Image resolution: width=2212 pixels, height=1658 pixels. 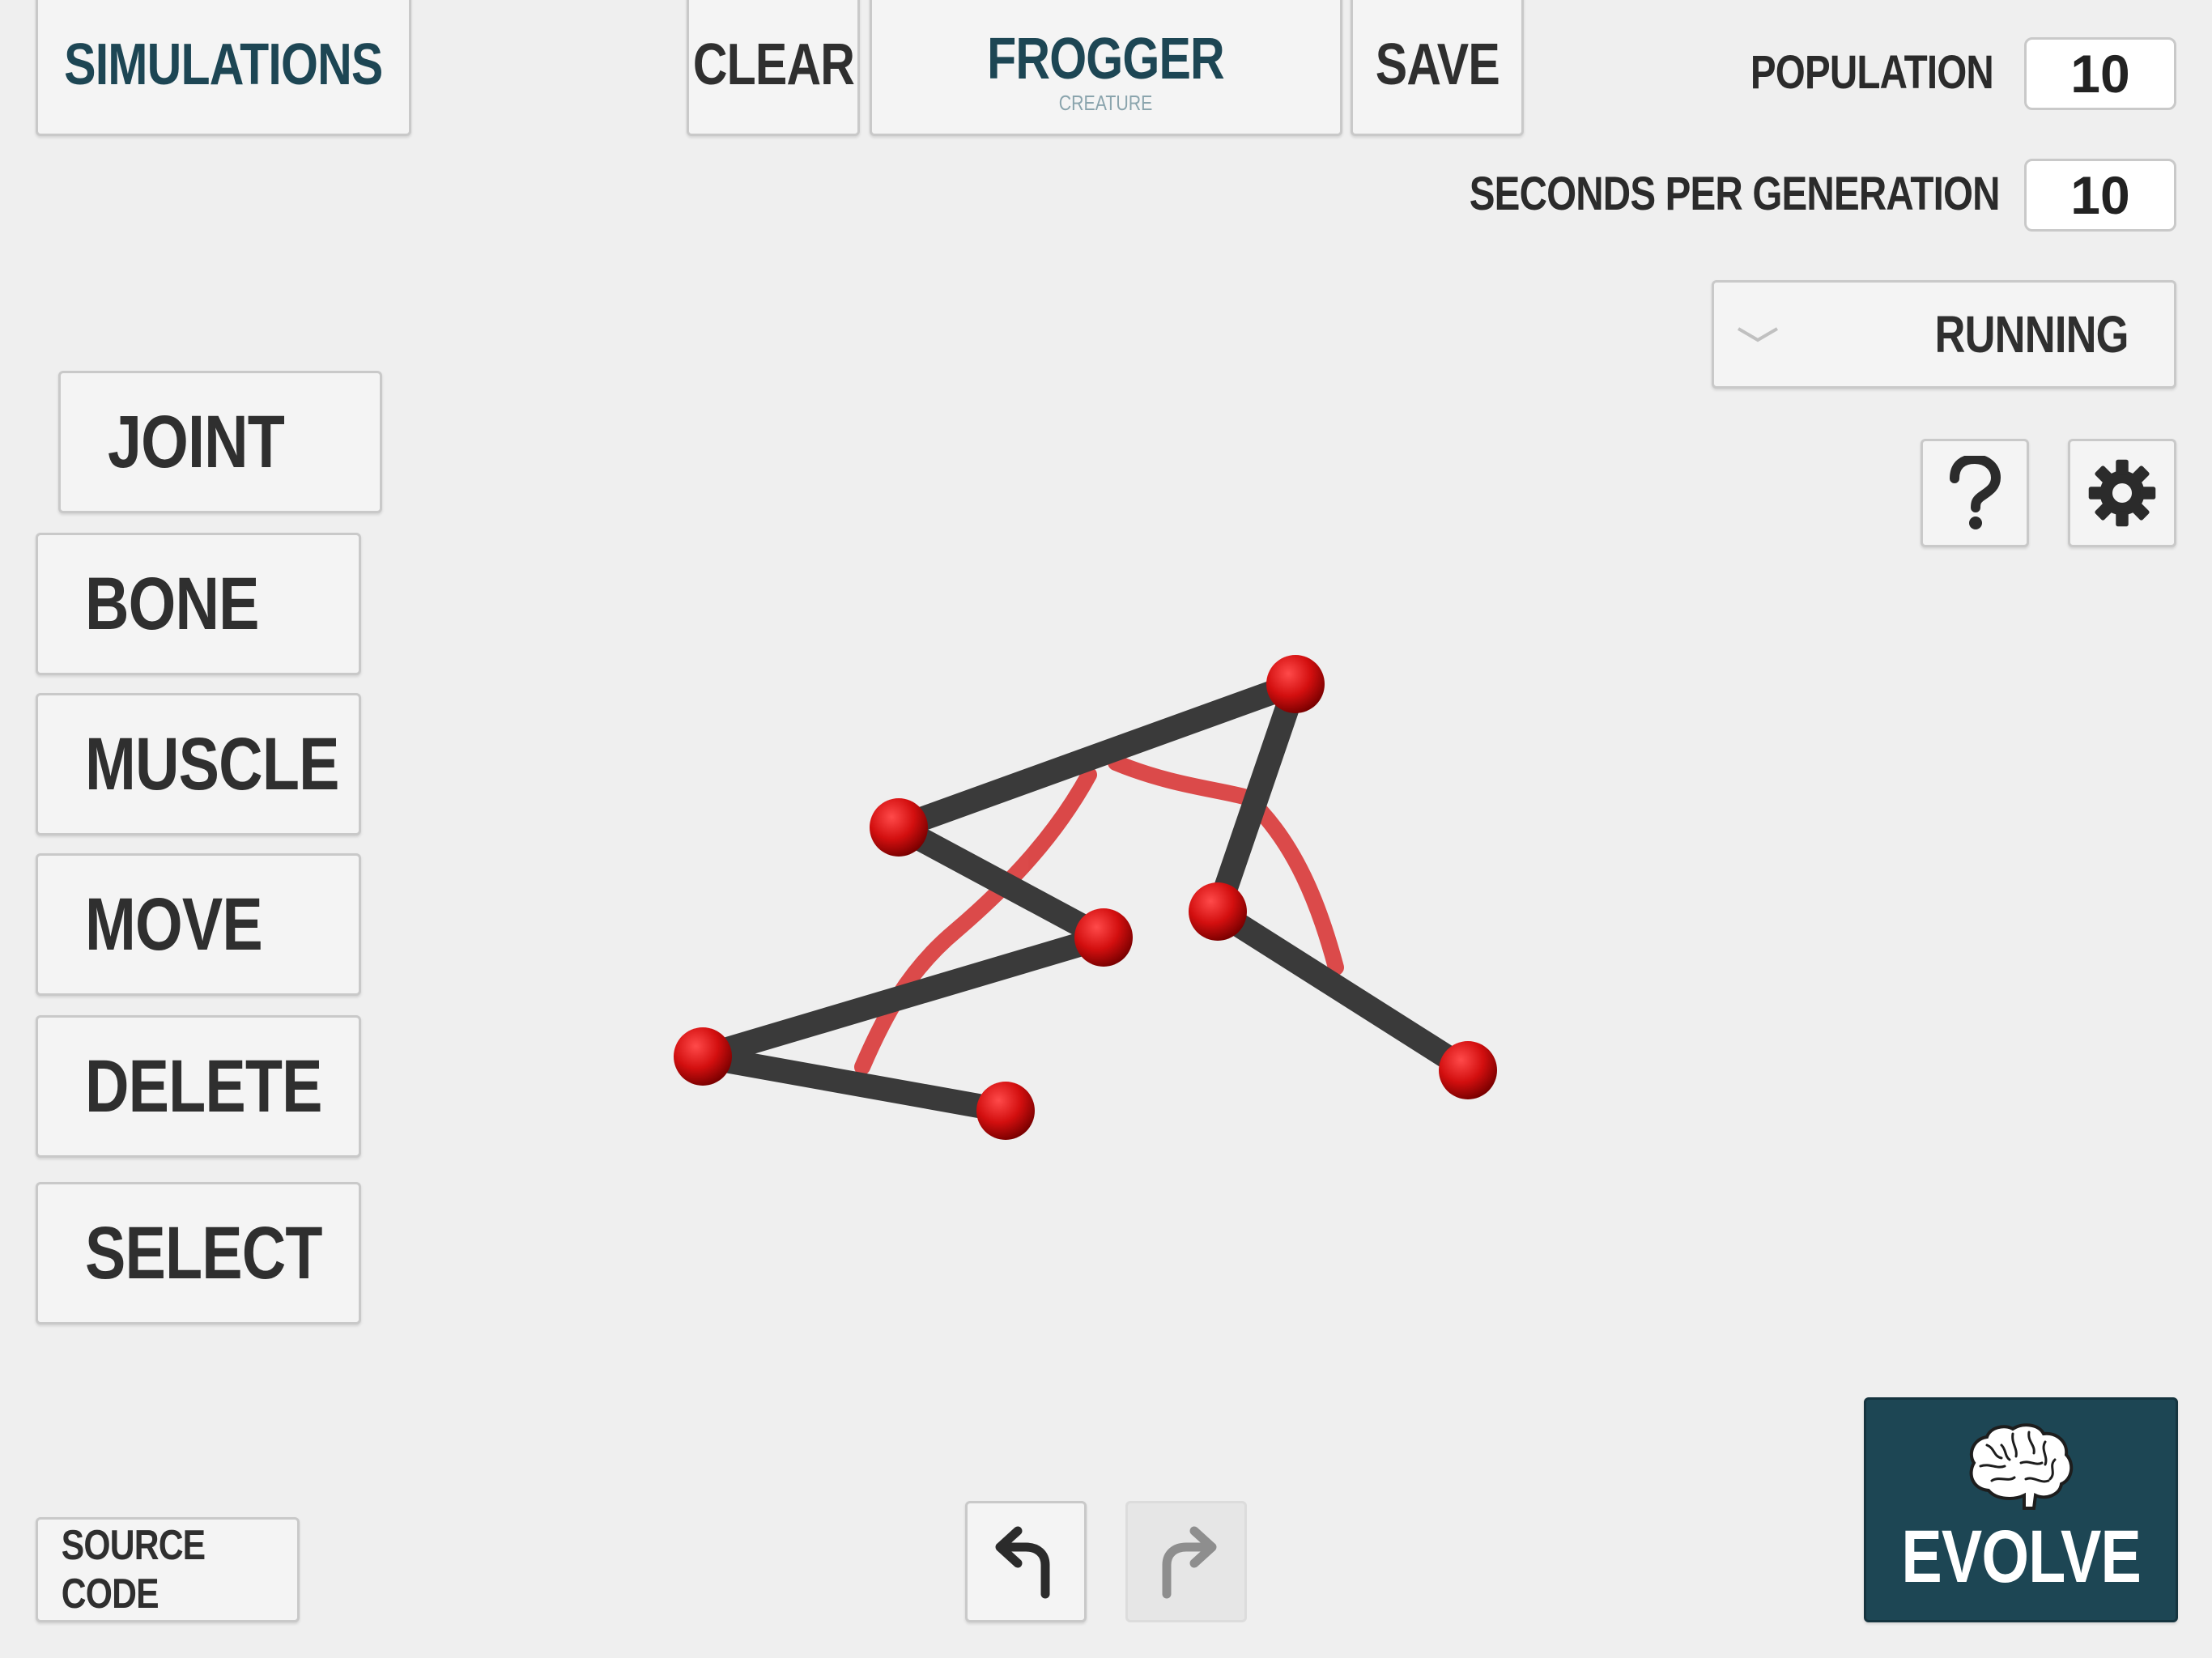 I want to click on redo-arrow-icon, so click(x=1189, y=1562).